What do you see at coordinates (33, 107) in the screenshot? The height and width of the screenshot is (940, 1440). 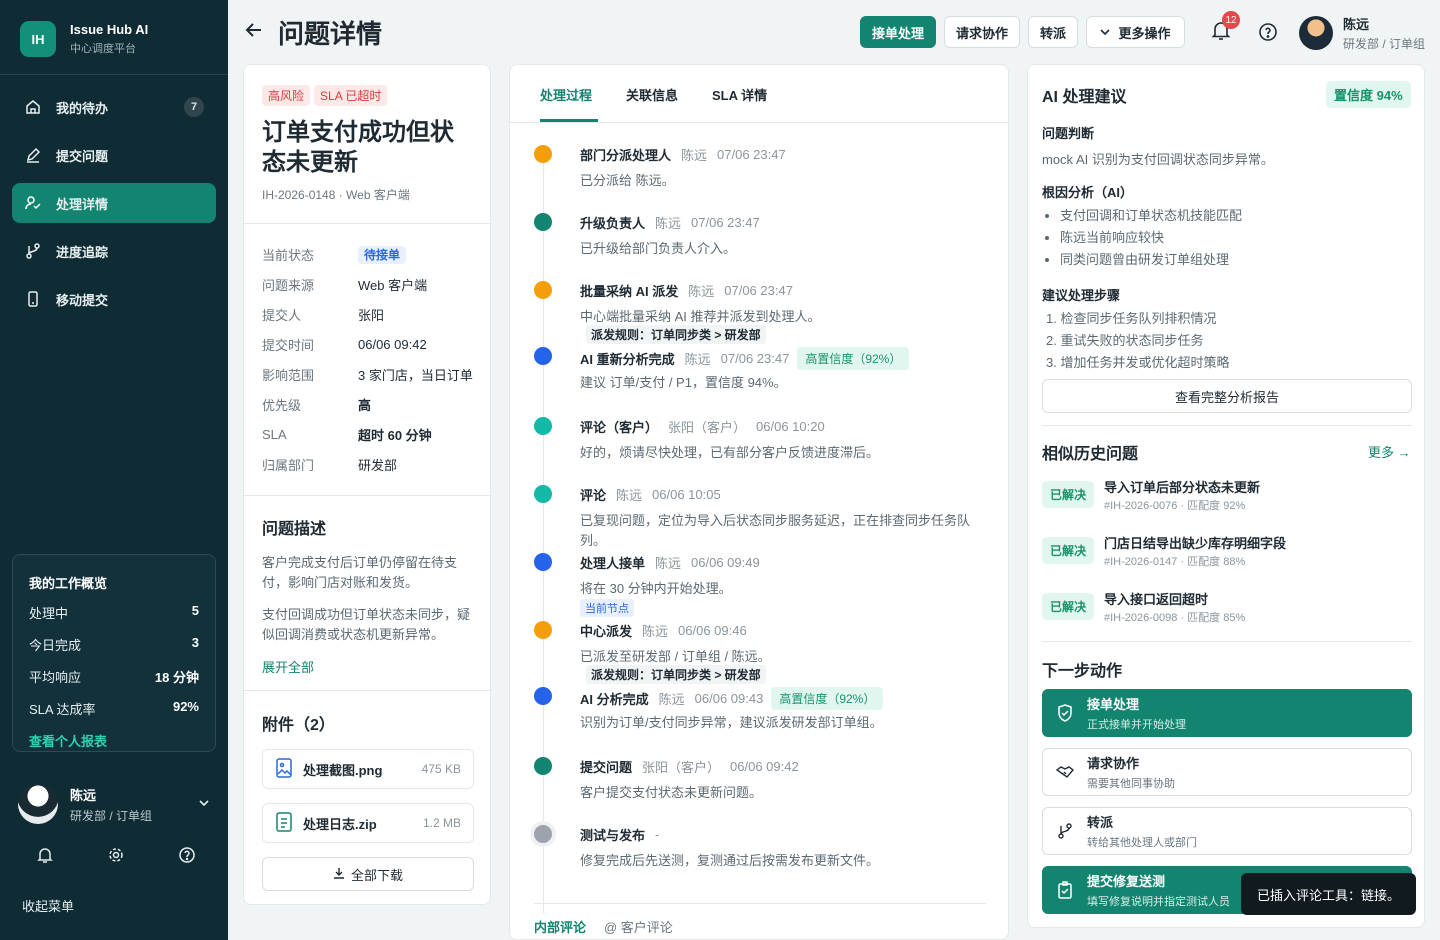 I see `home-icon` at bounding box center [33, 107].